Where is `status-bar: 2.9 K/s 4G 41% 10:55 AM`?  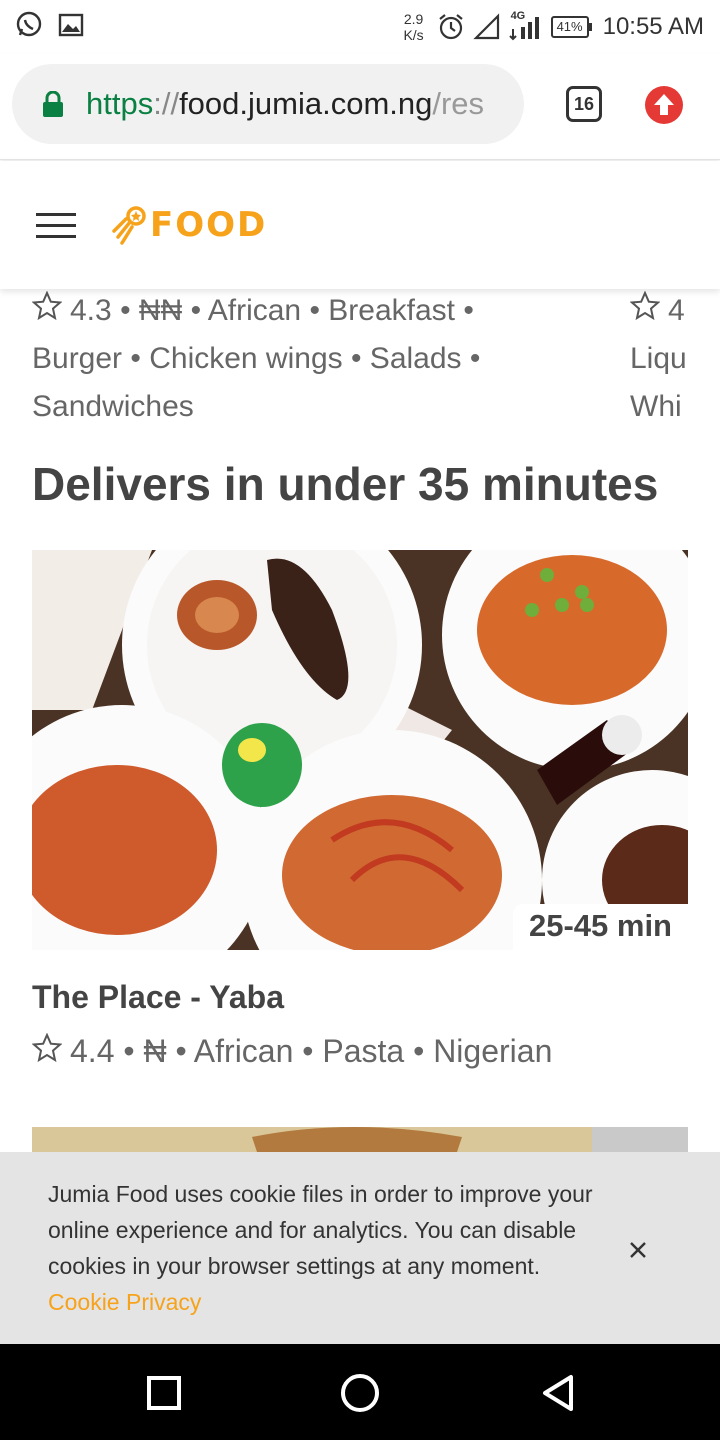 status-bar: 2.9 K/s 4G 41% 10:55 AM is located at coordinates (360, 27).